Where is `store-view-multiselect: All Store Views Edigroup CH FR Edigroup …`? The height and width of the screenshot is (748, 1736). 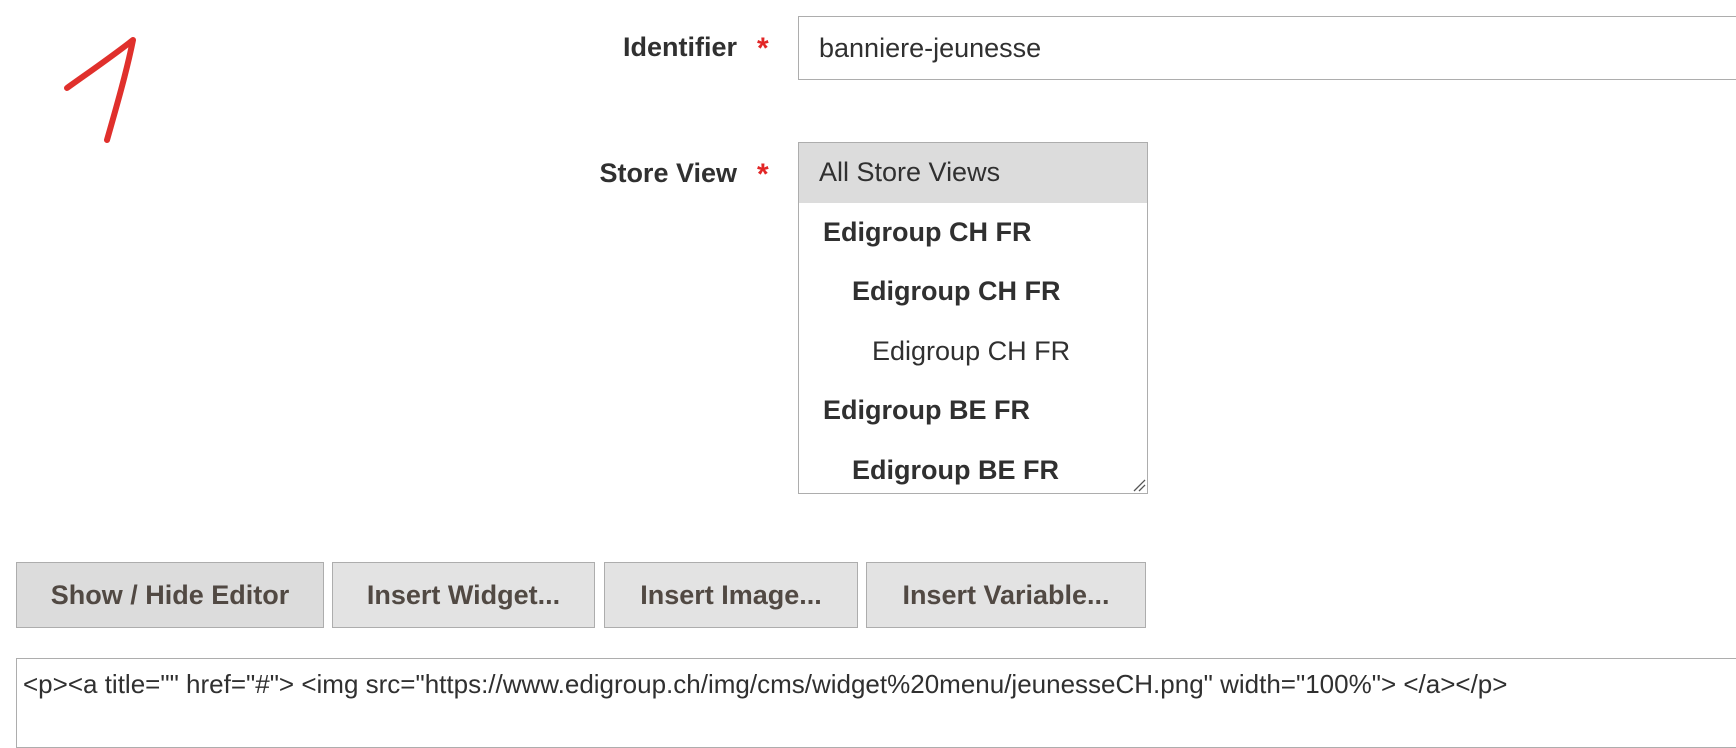
store-view-multiselect: All Store Views Edigroup CH FR Edigroup … is located at coordinates (973, 318).